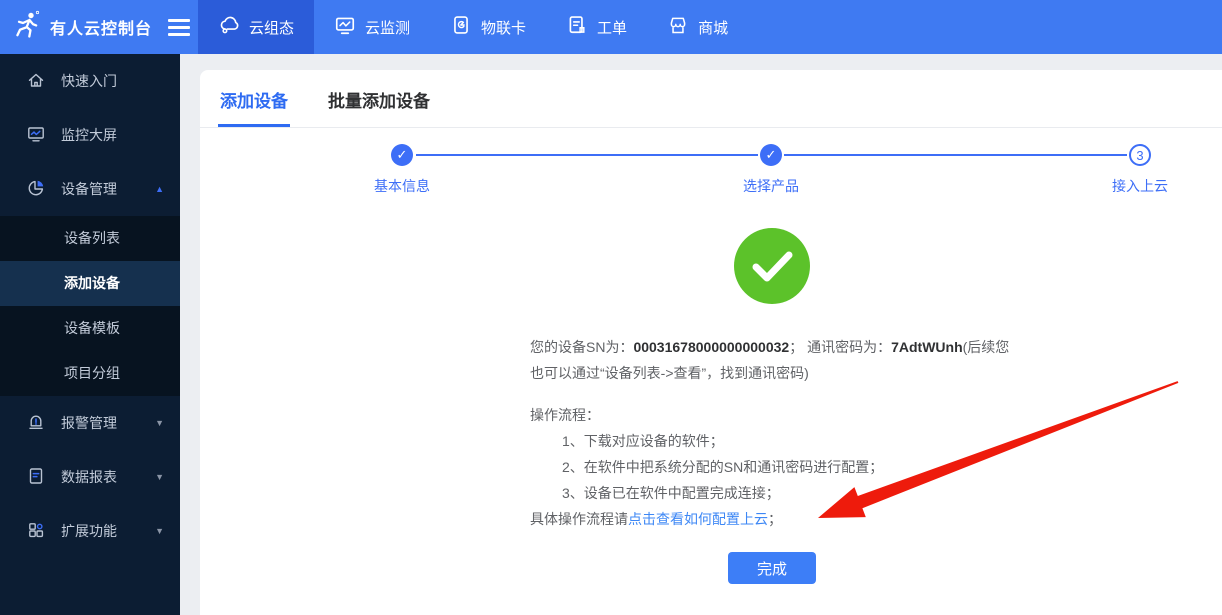  I want to click on more-prefix: 具体操作流程请, so click(579, 519).